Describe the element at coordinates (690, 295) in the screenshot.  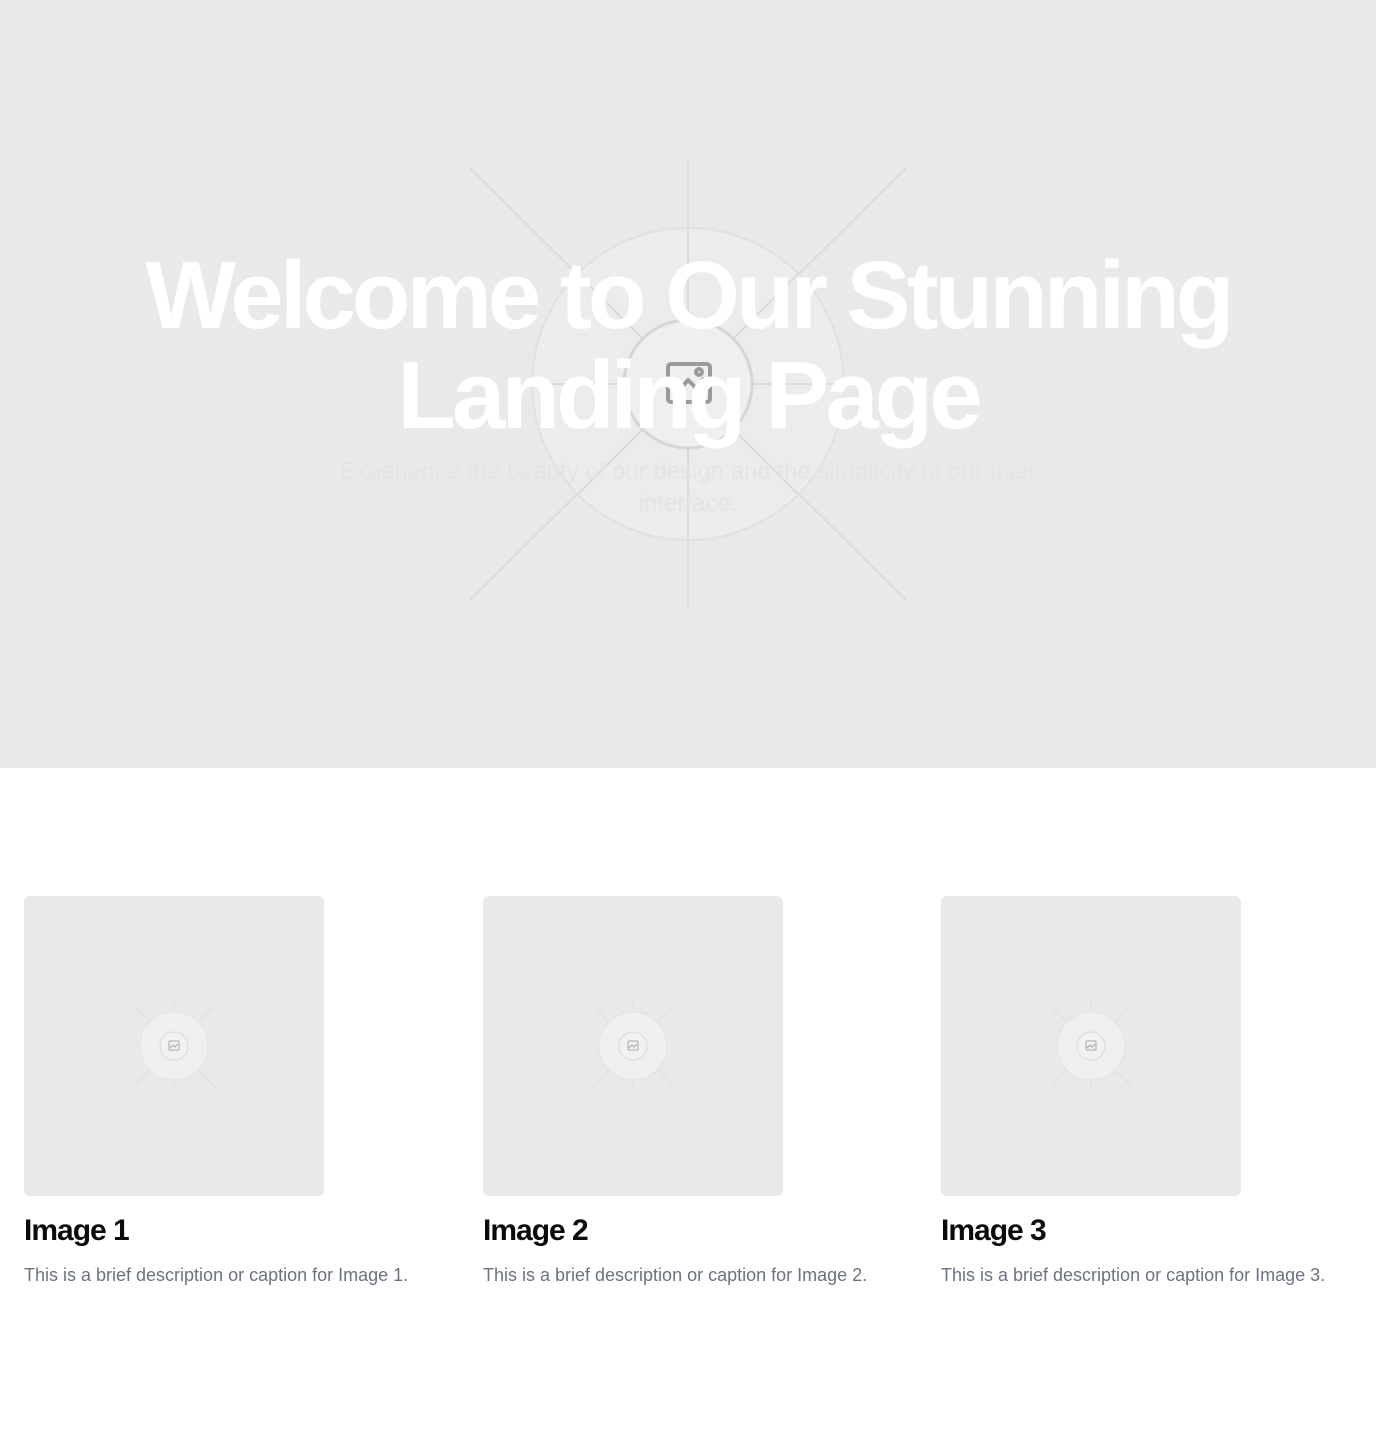
I see `hero-title-line1: Welcome to Our Stunning` at that location.